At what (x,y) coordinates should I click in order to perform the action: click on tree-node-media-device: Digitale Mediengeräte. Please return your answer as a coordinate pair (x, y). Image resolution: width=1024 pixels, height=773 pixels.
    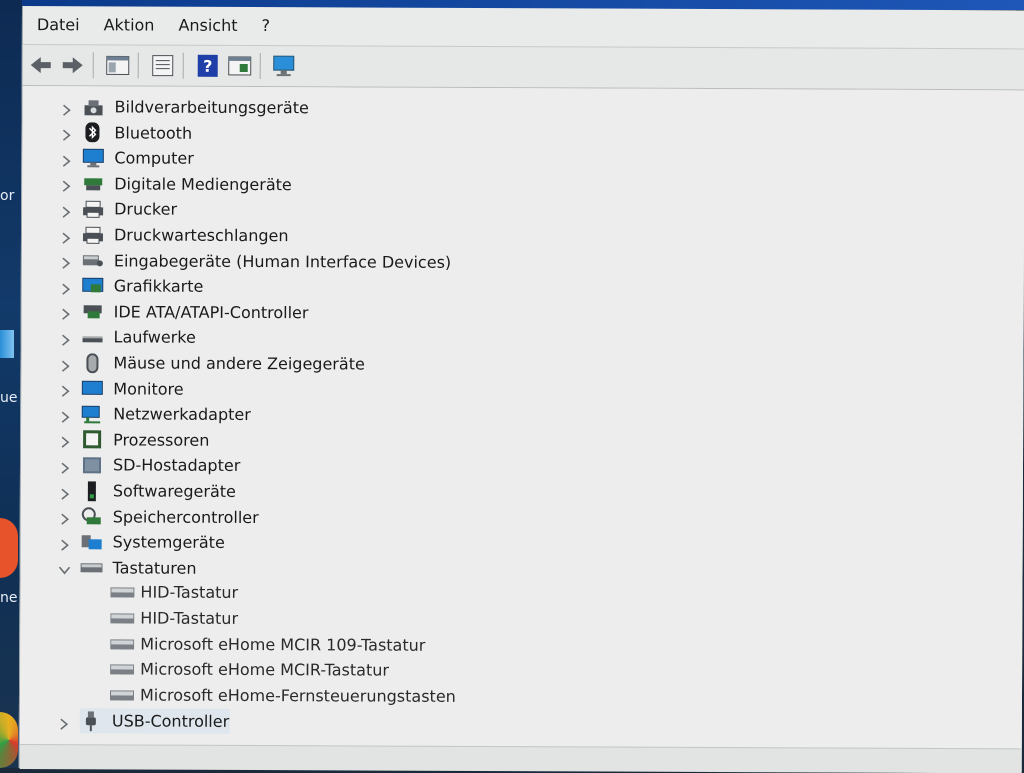
    Looking at the image, I should click on (523, 185).